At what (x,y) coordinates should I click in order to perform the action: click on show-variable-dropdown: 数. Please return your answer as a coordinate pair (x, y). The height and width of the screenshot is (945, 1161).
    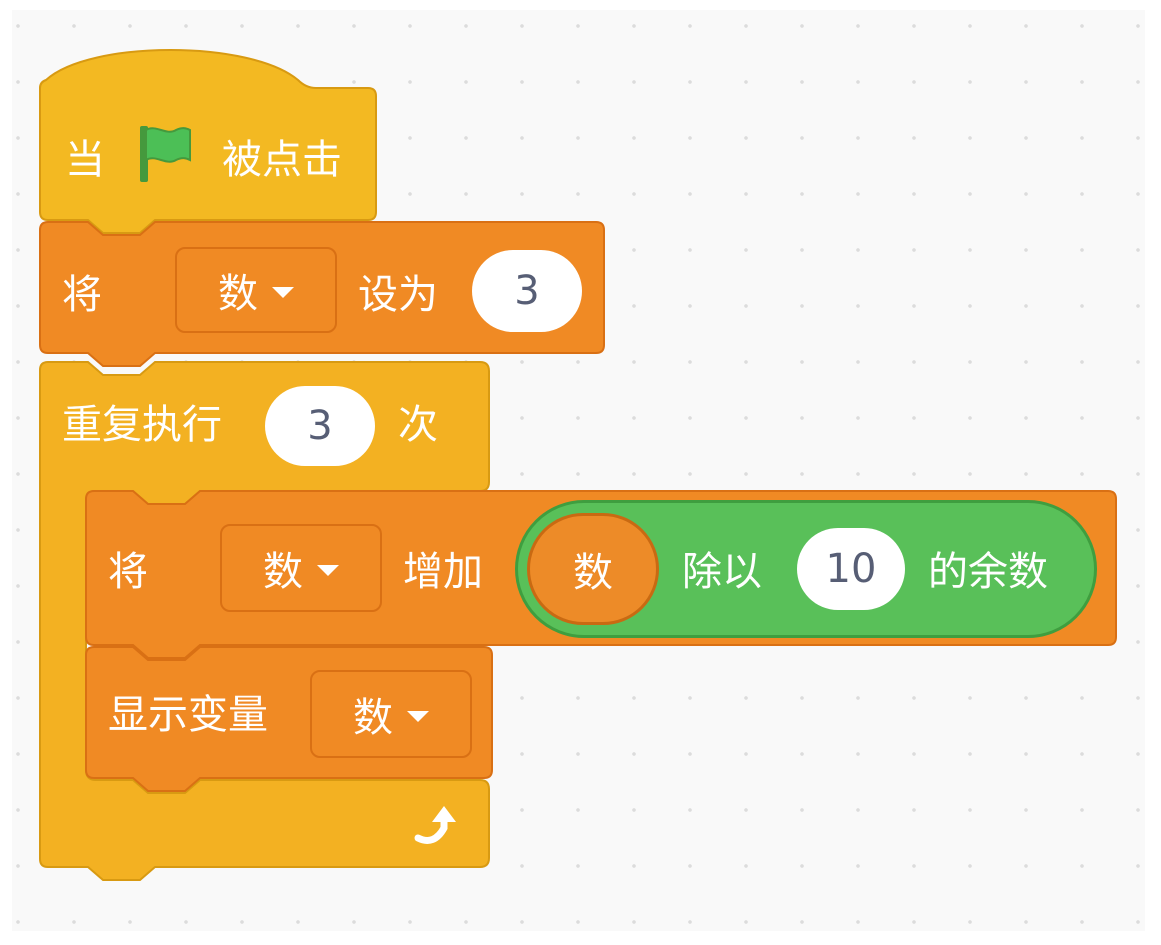
    Looking at the image, I should click on (391, 714).